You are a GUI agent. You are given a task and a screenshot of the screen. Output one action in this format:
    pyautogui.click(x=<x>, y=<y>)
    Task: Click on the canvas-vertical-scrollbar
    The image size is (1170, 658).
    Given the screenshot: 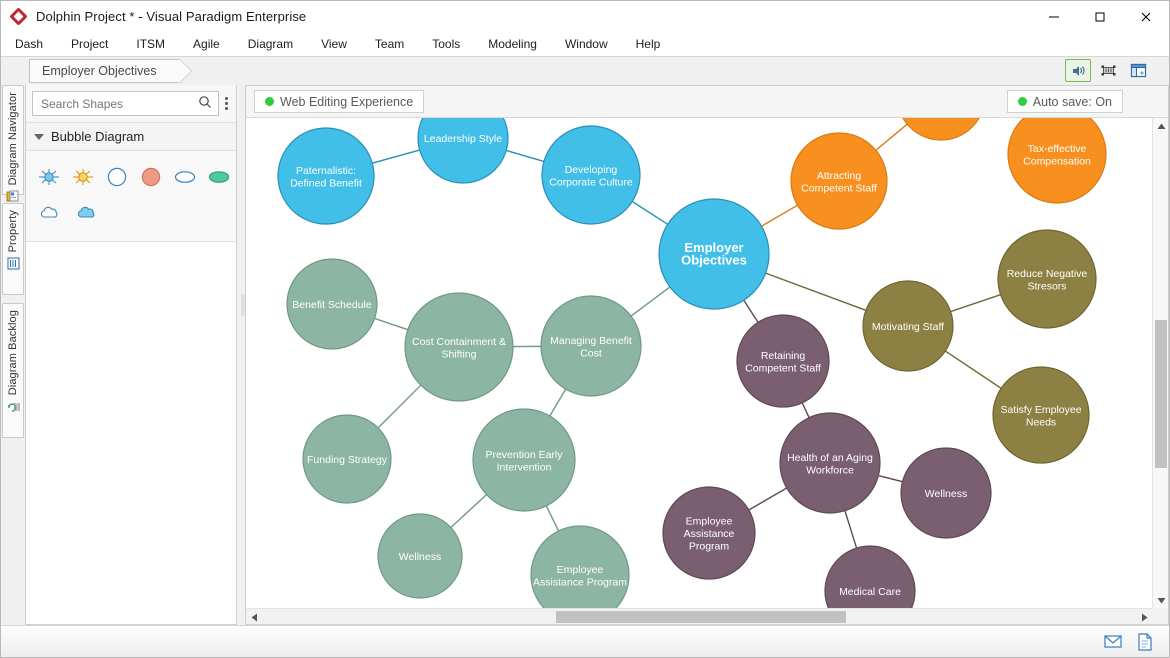 What is the action you would take?
    pyautogui.click(x=1160, y=363)
    